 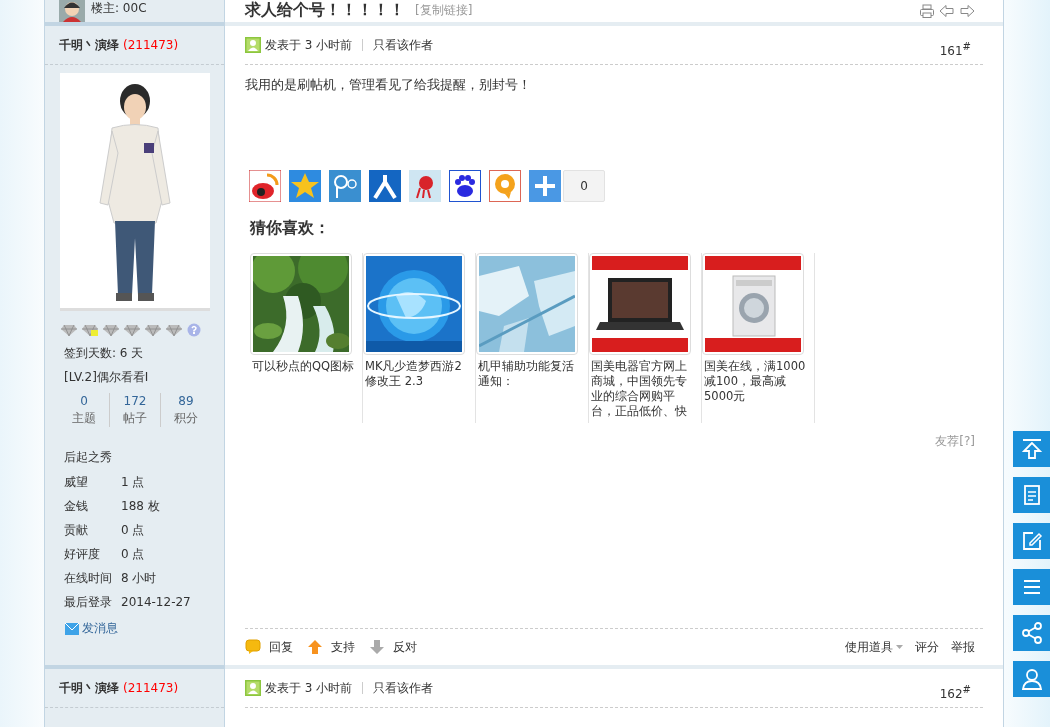 I want to click on oppose-link: 反对, so click(x=405, y=647).